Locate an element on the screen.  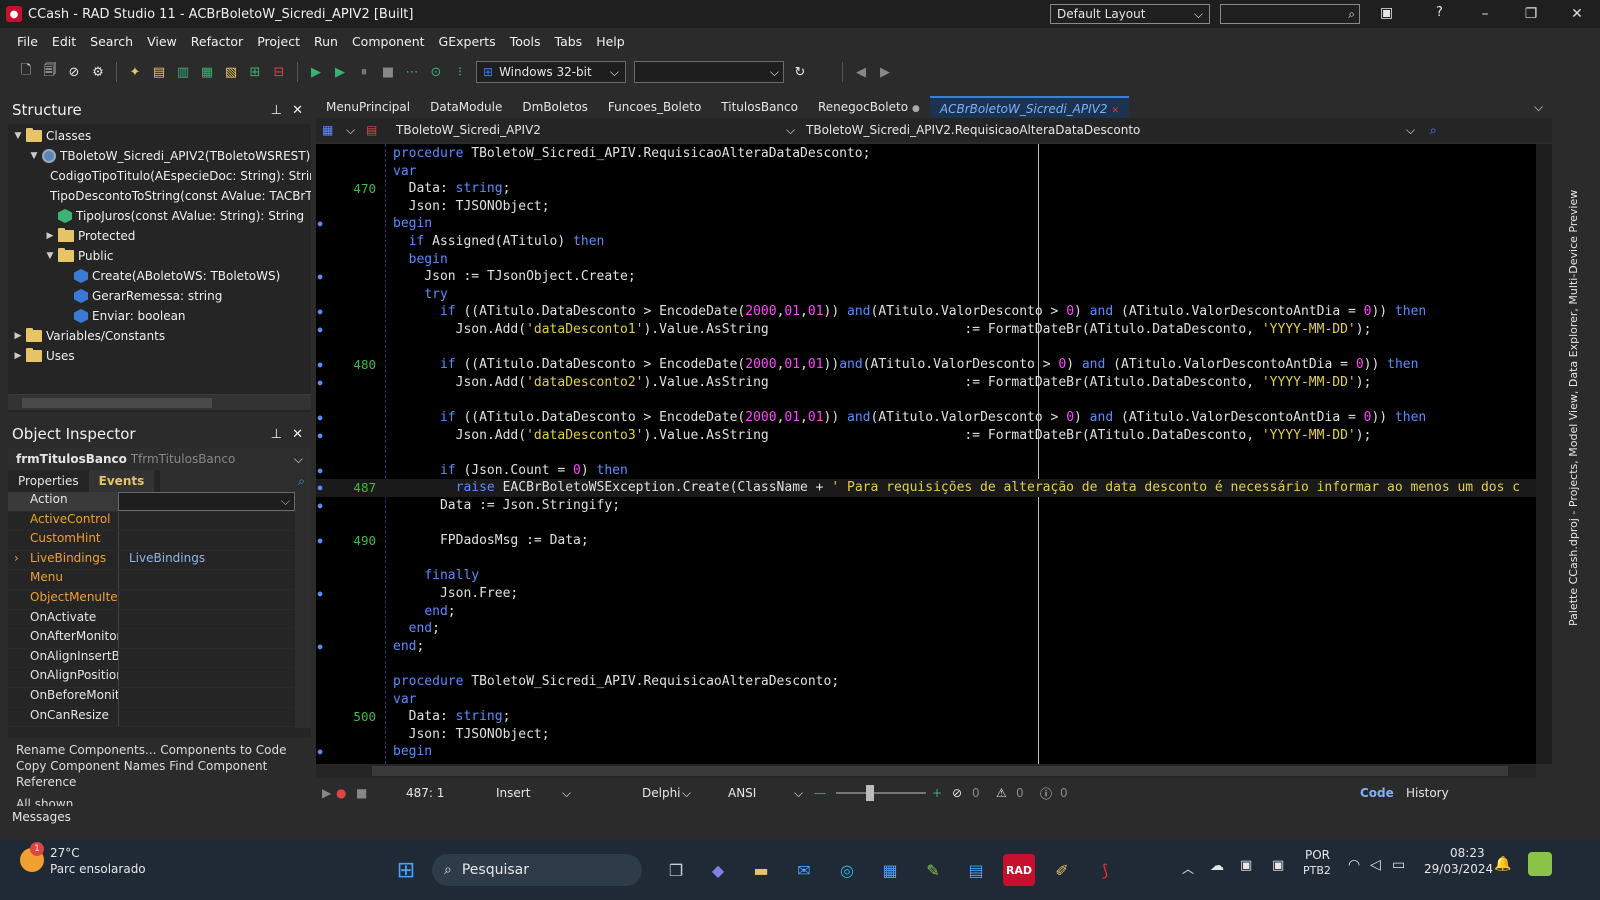
pause-icon: ⏸ is located at coordinates (364, 72).